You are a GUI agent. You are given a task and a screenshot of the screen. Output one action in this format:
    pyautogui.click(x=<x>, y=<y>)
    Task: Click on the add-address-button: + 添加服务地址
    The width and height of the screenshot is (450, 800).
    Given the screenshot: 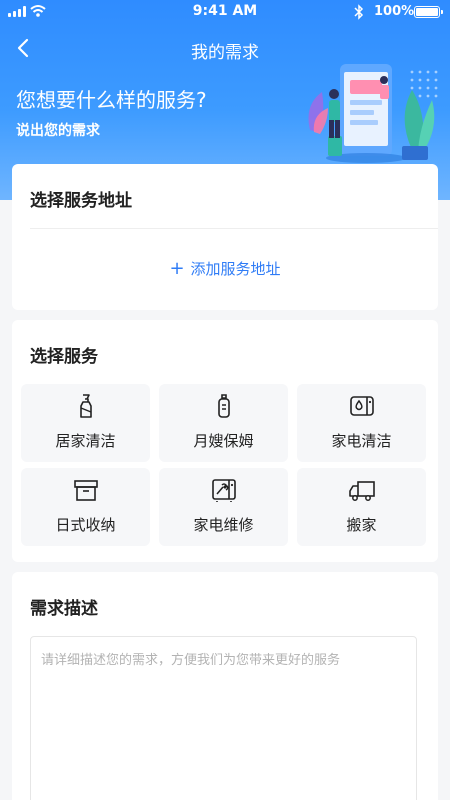 What is the action you would take?
    pyautogui.click(x=225, y=268)
    